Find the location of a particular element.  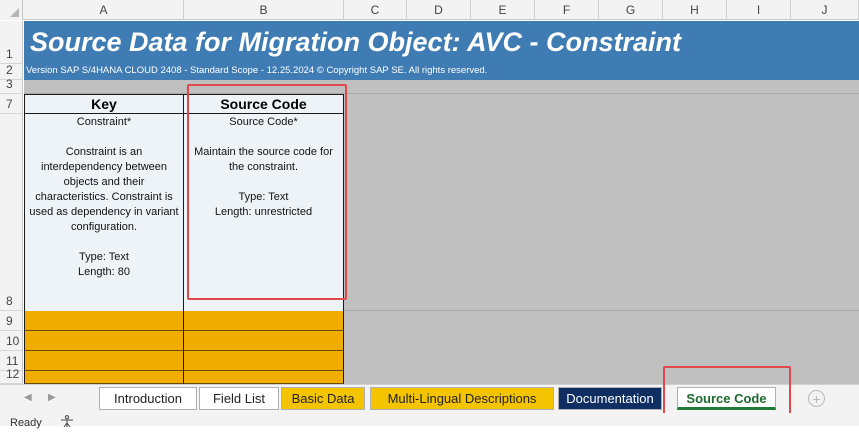

row-divider is located at coordinates (601, 310).